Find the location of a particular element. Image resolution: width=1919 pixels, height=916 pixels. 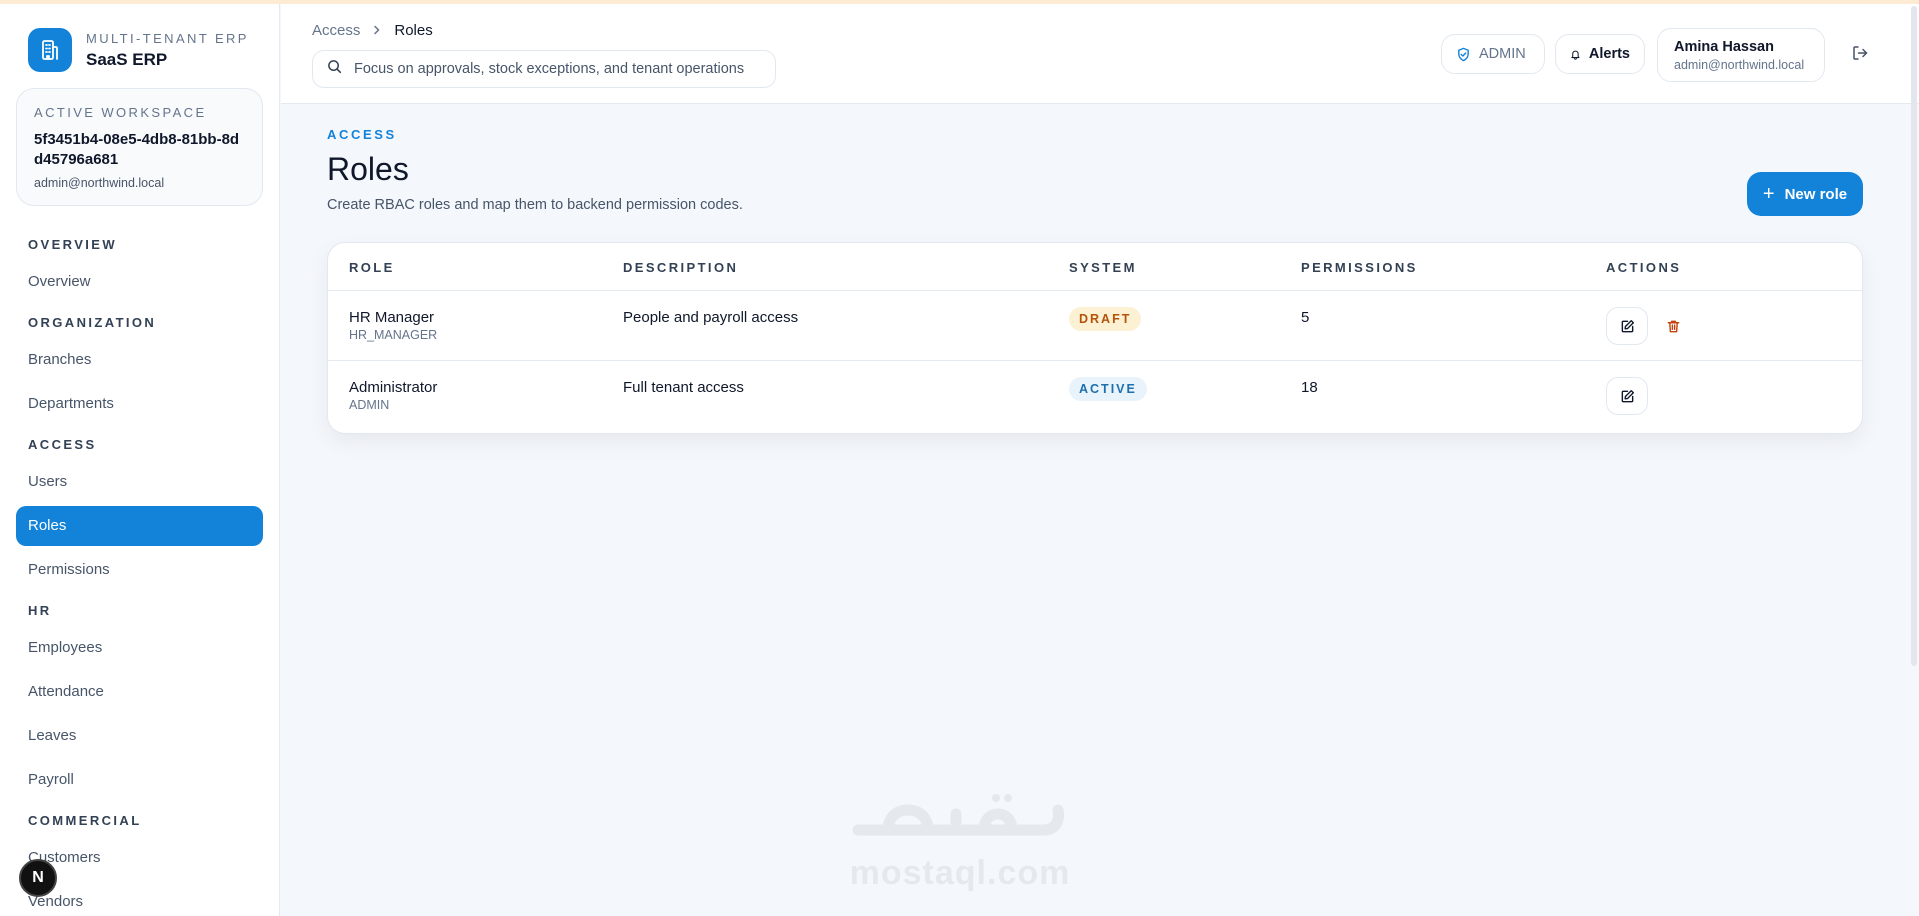

search-icon is located at coordinates (334, 69).